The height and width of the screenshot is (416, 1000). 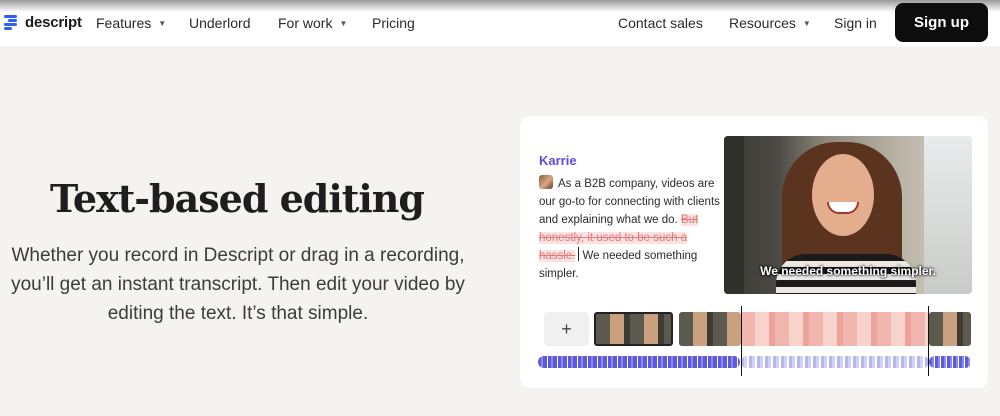 What do you see at coordinates (558, 160) in the screenshot?
I see `speaker-label: Karrie` at bounding box center [558, 160].